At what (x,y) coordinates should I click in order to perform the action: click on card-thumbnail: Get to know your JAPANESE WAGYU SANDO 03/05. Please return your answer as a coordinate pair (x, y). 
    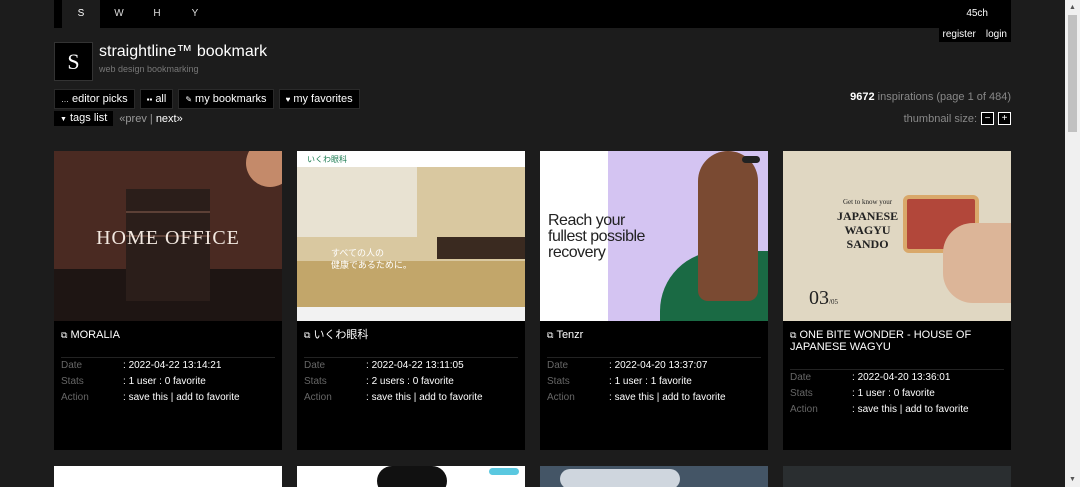
    Looking at the image, I should click on (897, 236).